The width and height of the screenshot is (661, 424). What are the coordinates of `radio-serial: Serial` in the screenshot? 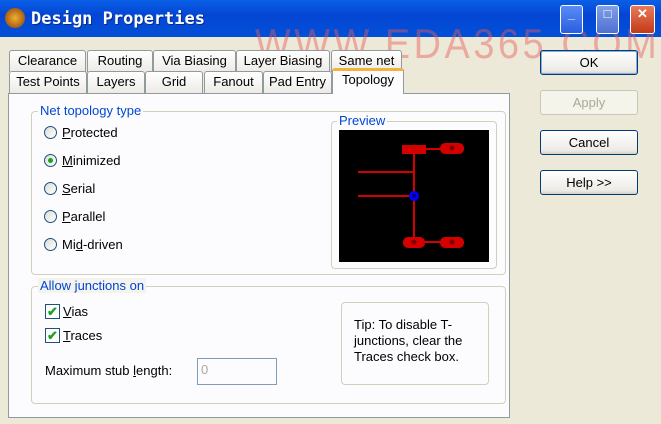 It's located at (69, 188).